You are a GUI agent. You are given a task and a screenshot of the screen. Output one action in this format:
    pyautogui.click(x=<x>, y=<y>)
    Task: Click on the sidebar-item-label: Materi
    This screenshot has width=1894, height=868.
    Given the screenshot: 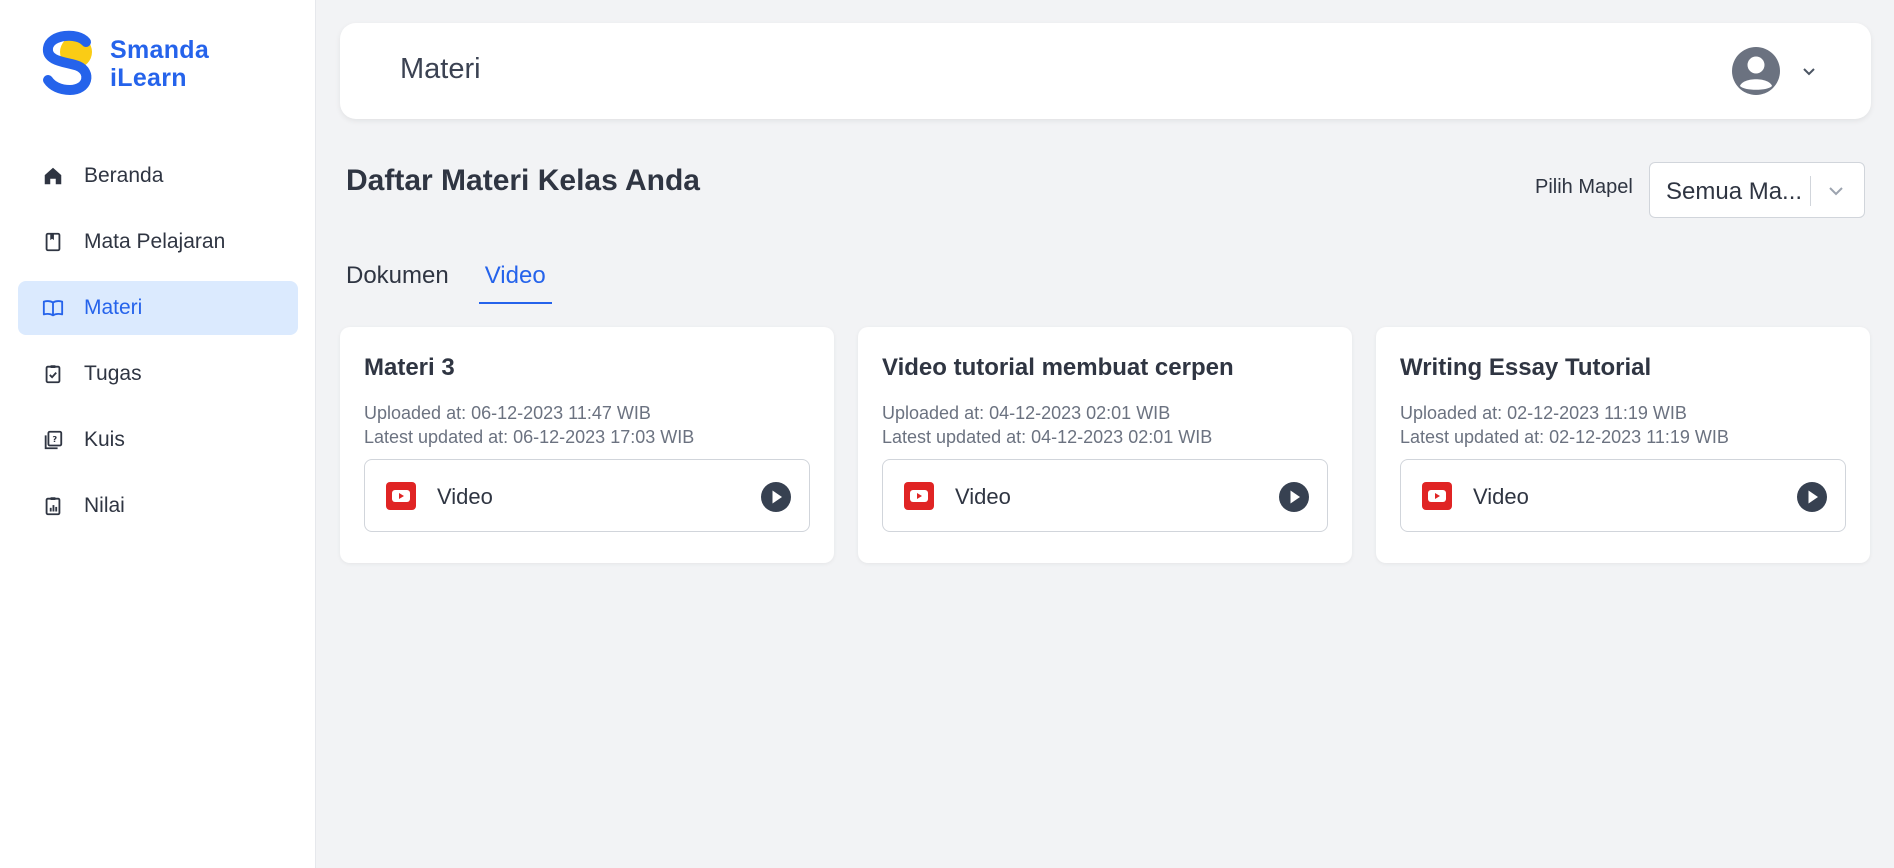 What is the action you would take?
    pyautogui.click(x=113, y=307)
    